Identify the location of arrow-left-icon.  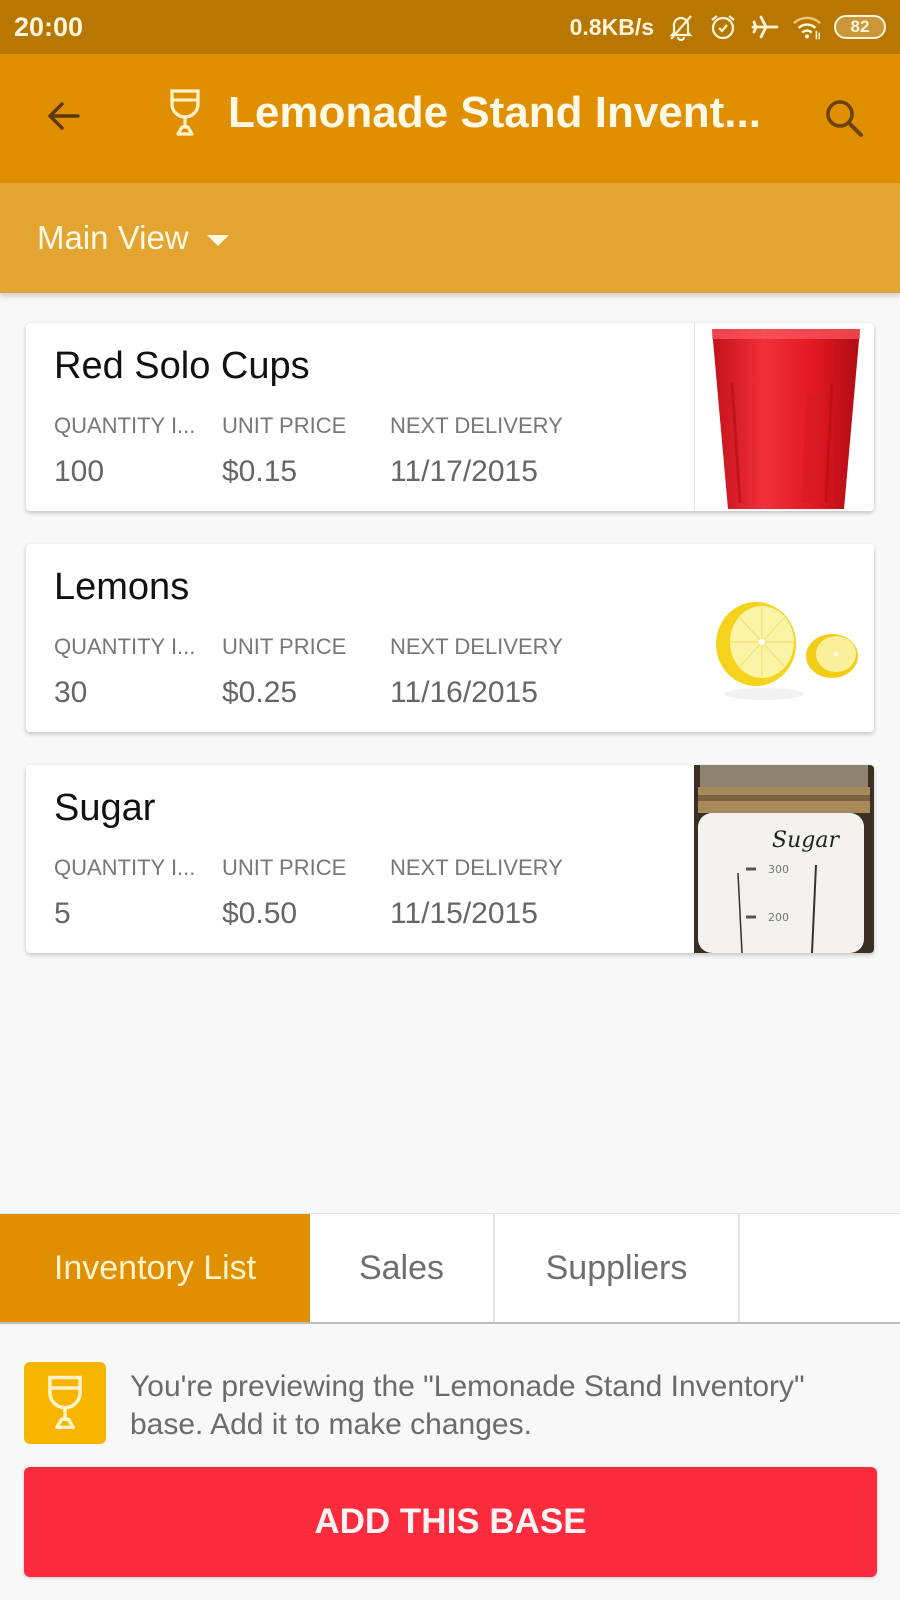
(64, 116).